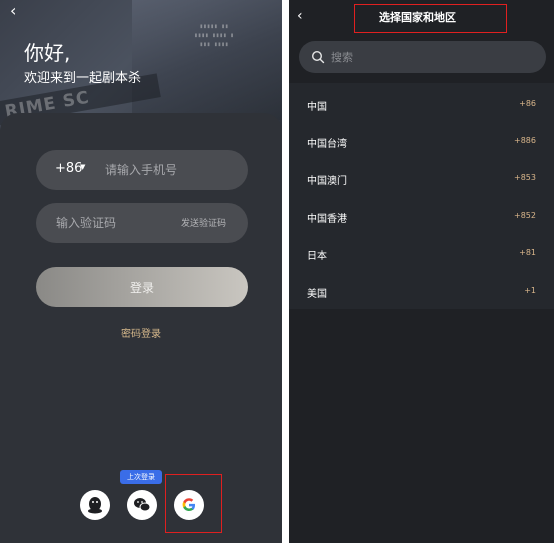 This screenshot has width=554, height=543. What do you see at coordinates (203, 222) in the screenshot?
I see `send-code-button: 发送验证码` at bounding box center [203, 222].